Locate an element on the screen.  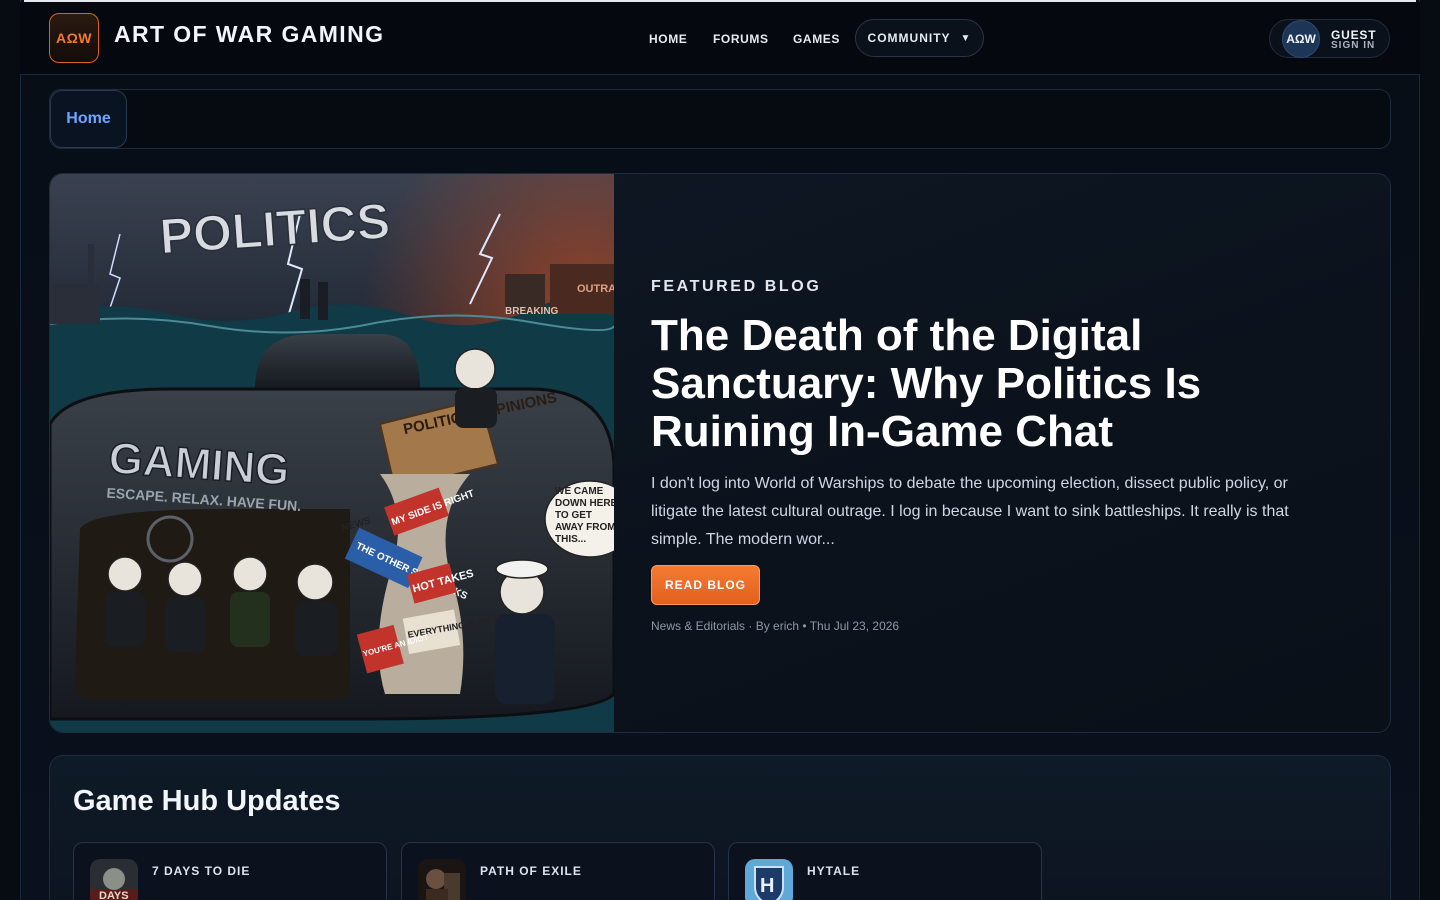
game-card-hytale: H HYTALE is located at coordinates (885, 871).